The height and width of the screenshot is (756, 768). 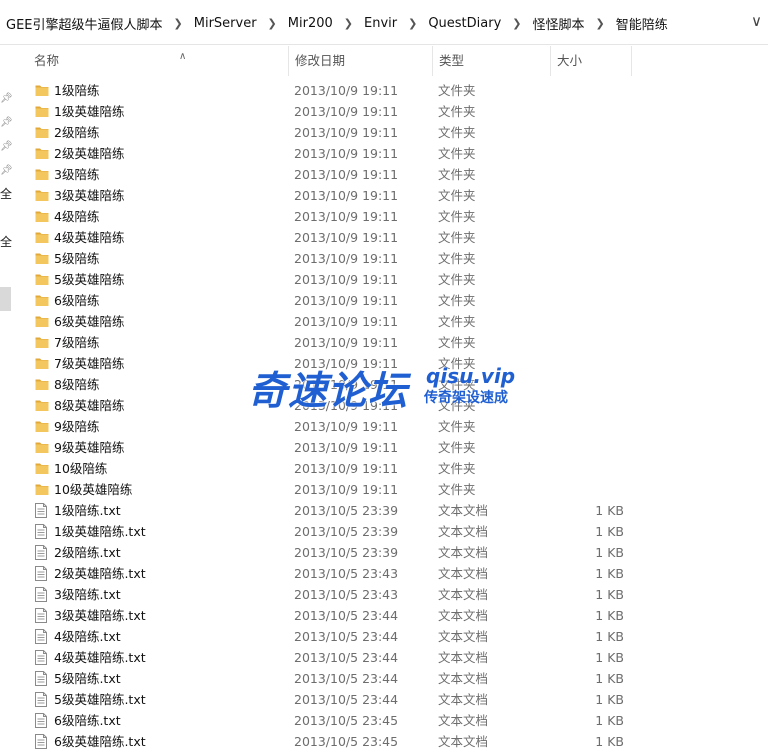 I want to click on column-type-header: 类型, so click(x=491, y=61).